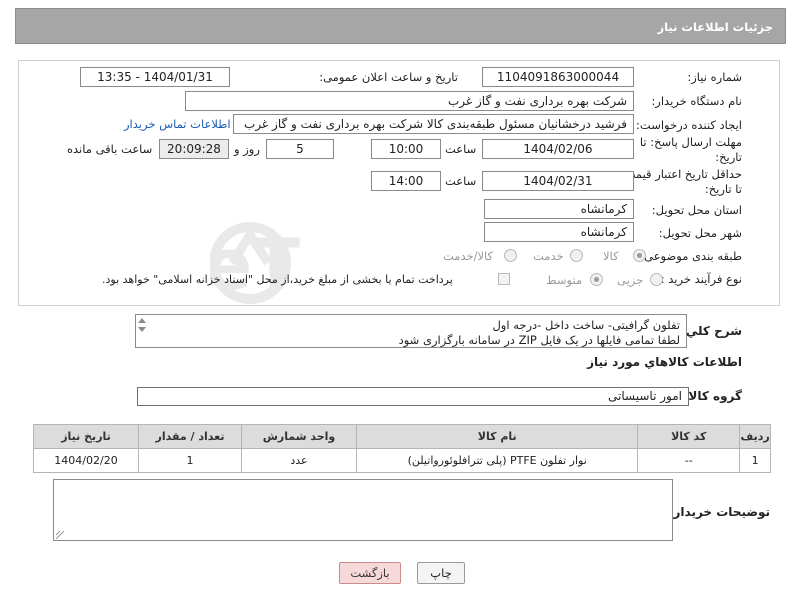 This screenshot has width=788, height=598. What do you see at coordinates (696, 101) in the screenshot?
I see `buyer-org-label: نام دستگاه خریدار:` at bounding box center [696, 101].